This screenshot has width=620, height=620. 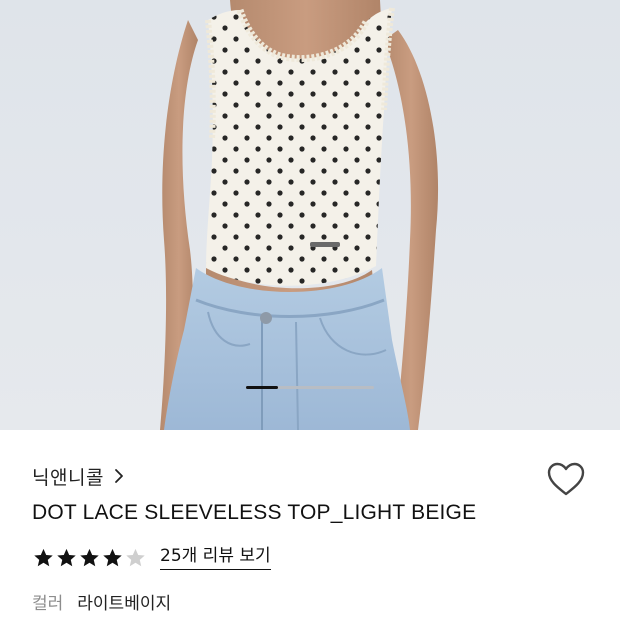 I want to click on color-option: 컬러 라이트베이지, so click(x=102, y=601).